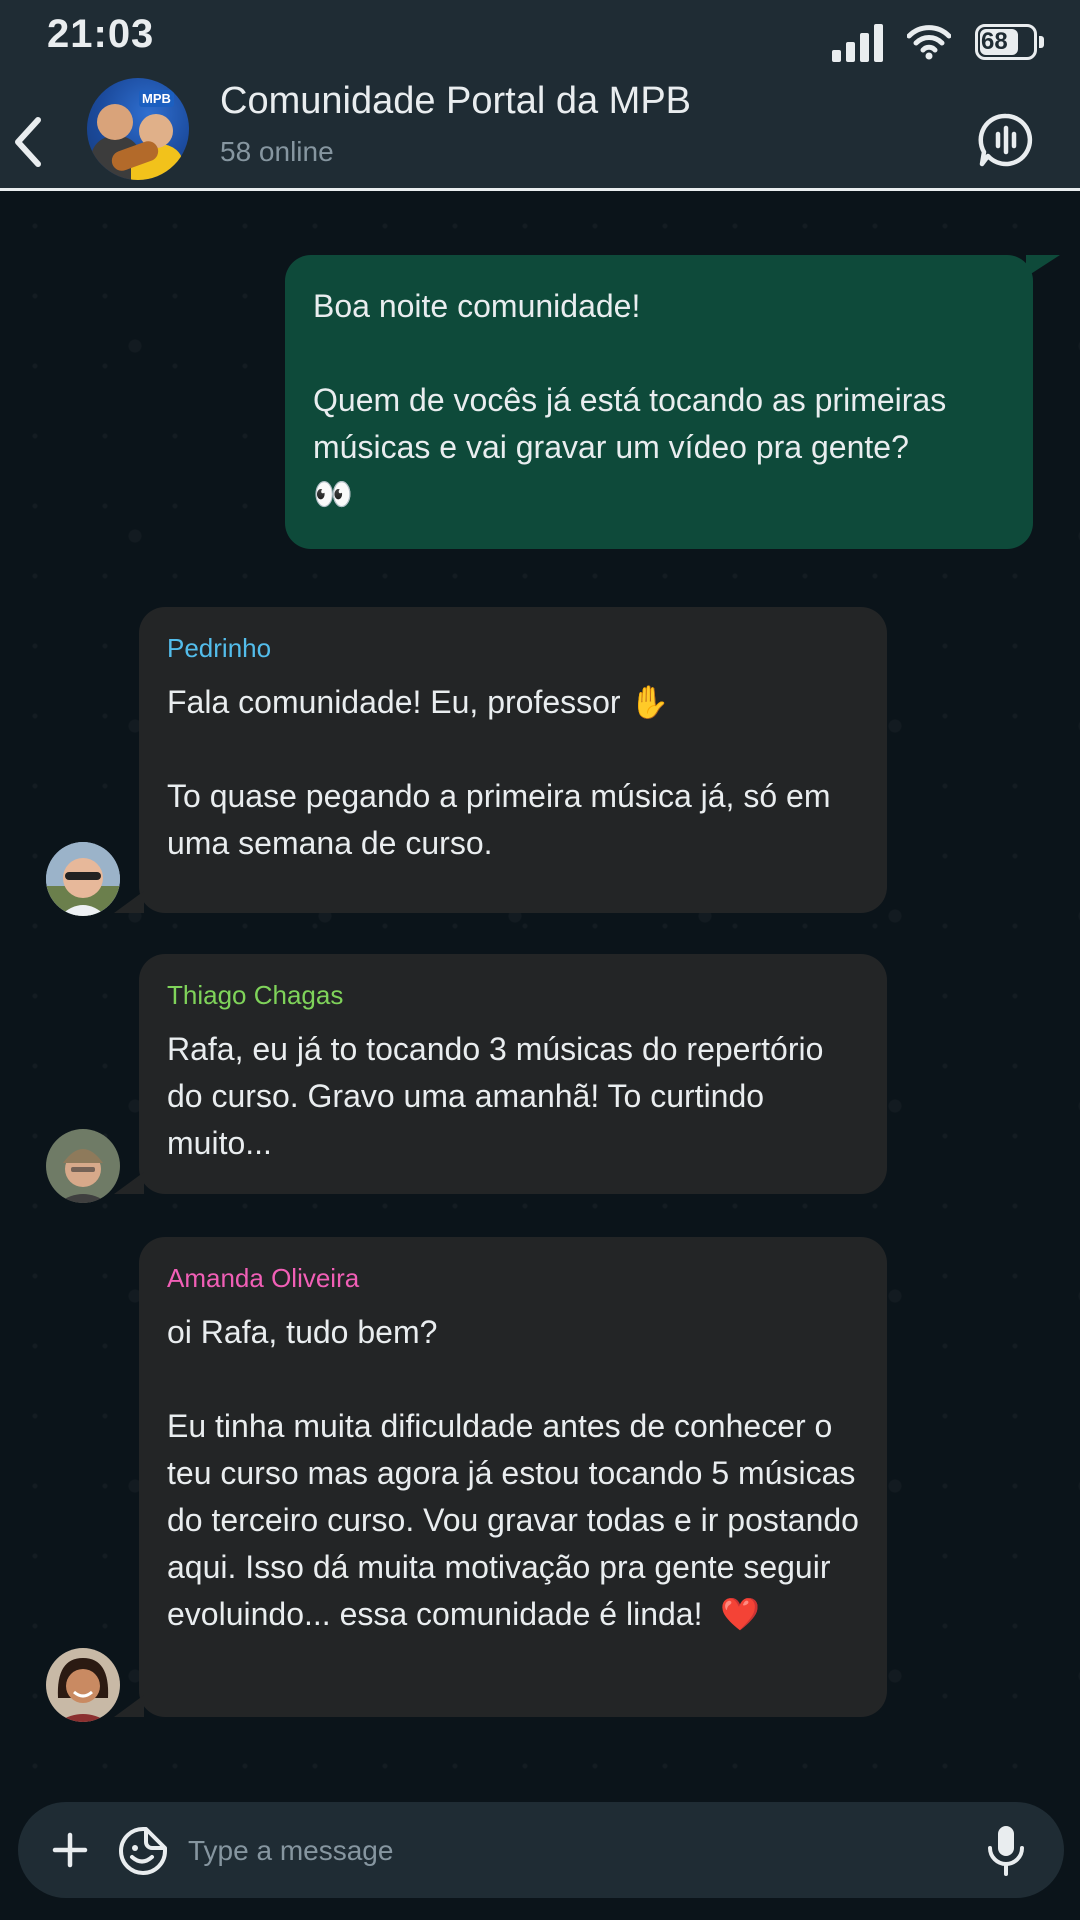 Image resolution: width=1080 pixels, height=1920 pixels. Describe the element at coordinates (156, 98) in the screenshot. I see `group-avatar-logo: MPB` at that location.